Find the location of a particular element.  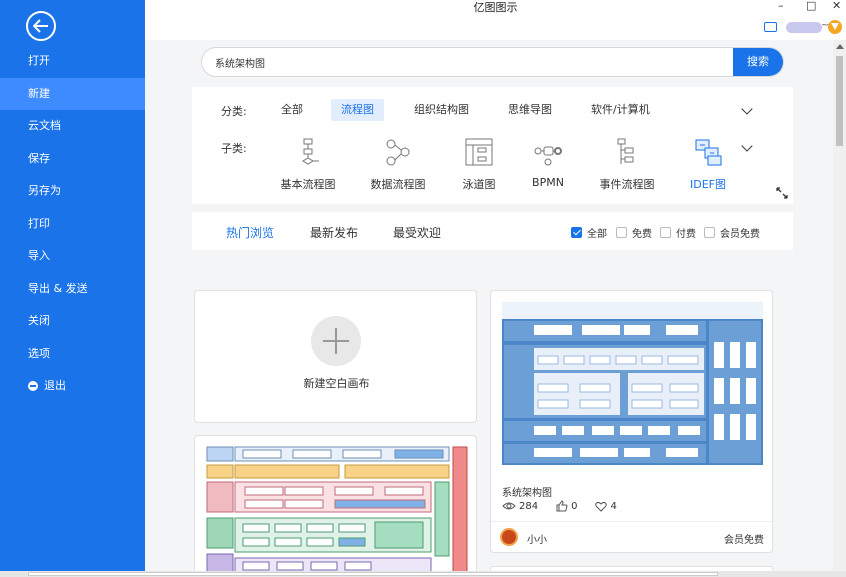

tab-popular: 最受欢迎 is located at coordinates (417, 232).